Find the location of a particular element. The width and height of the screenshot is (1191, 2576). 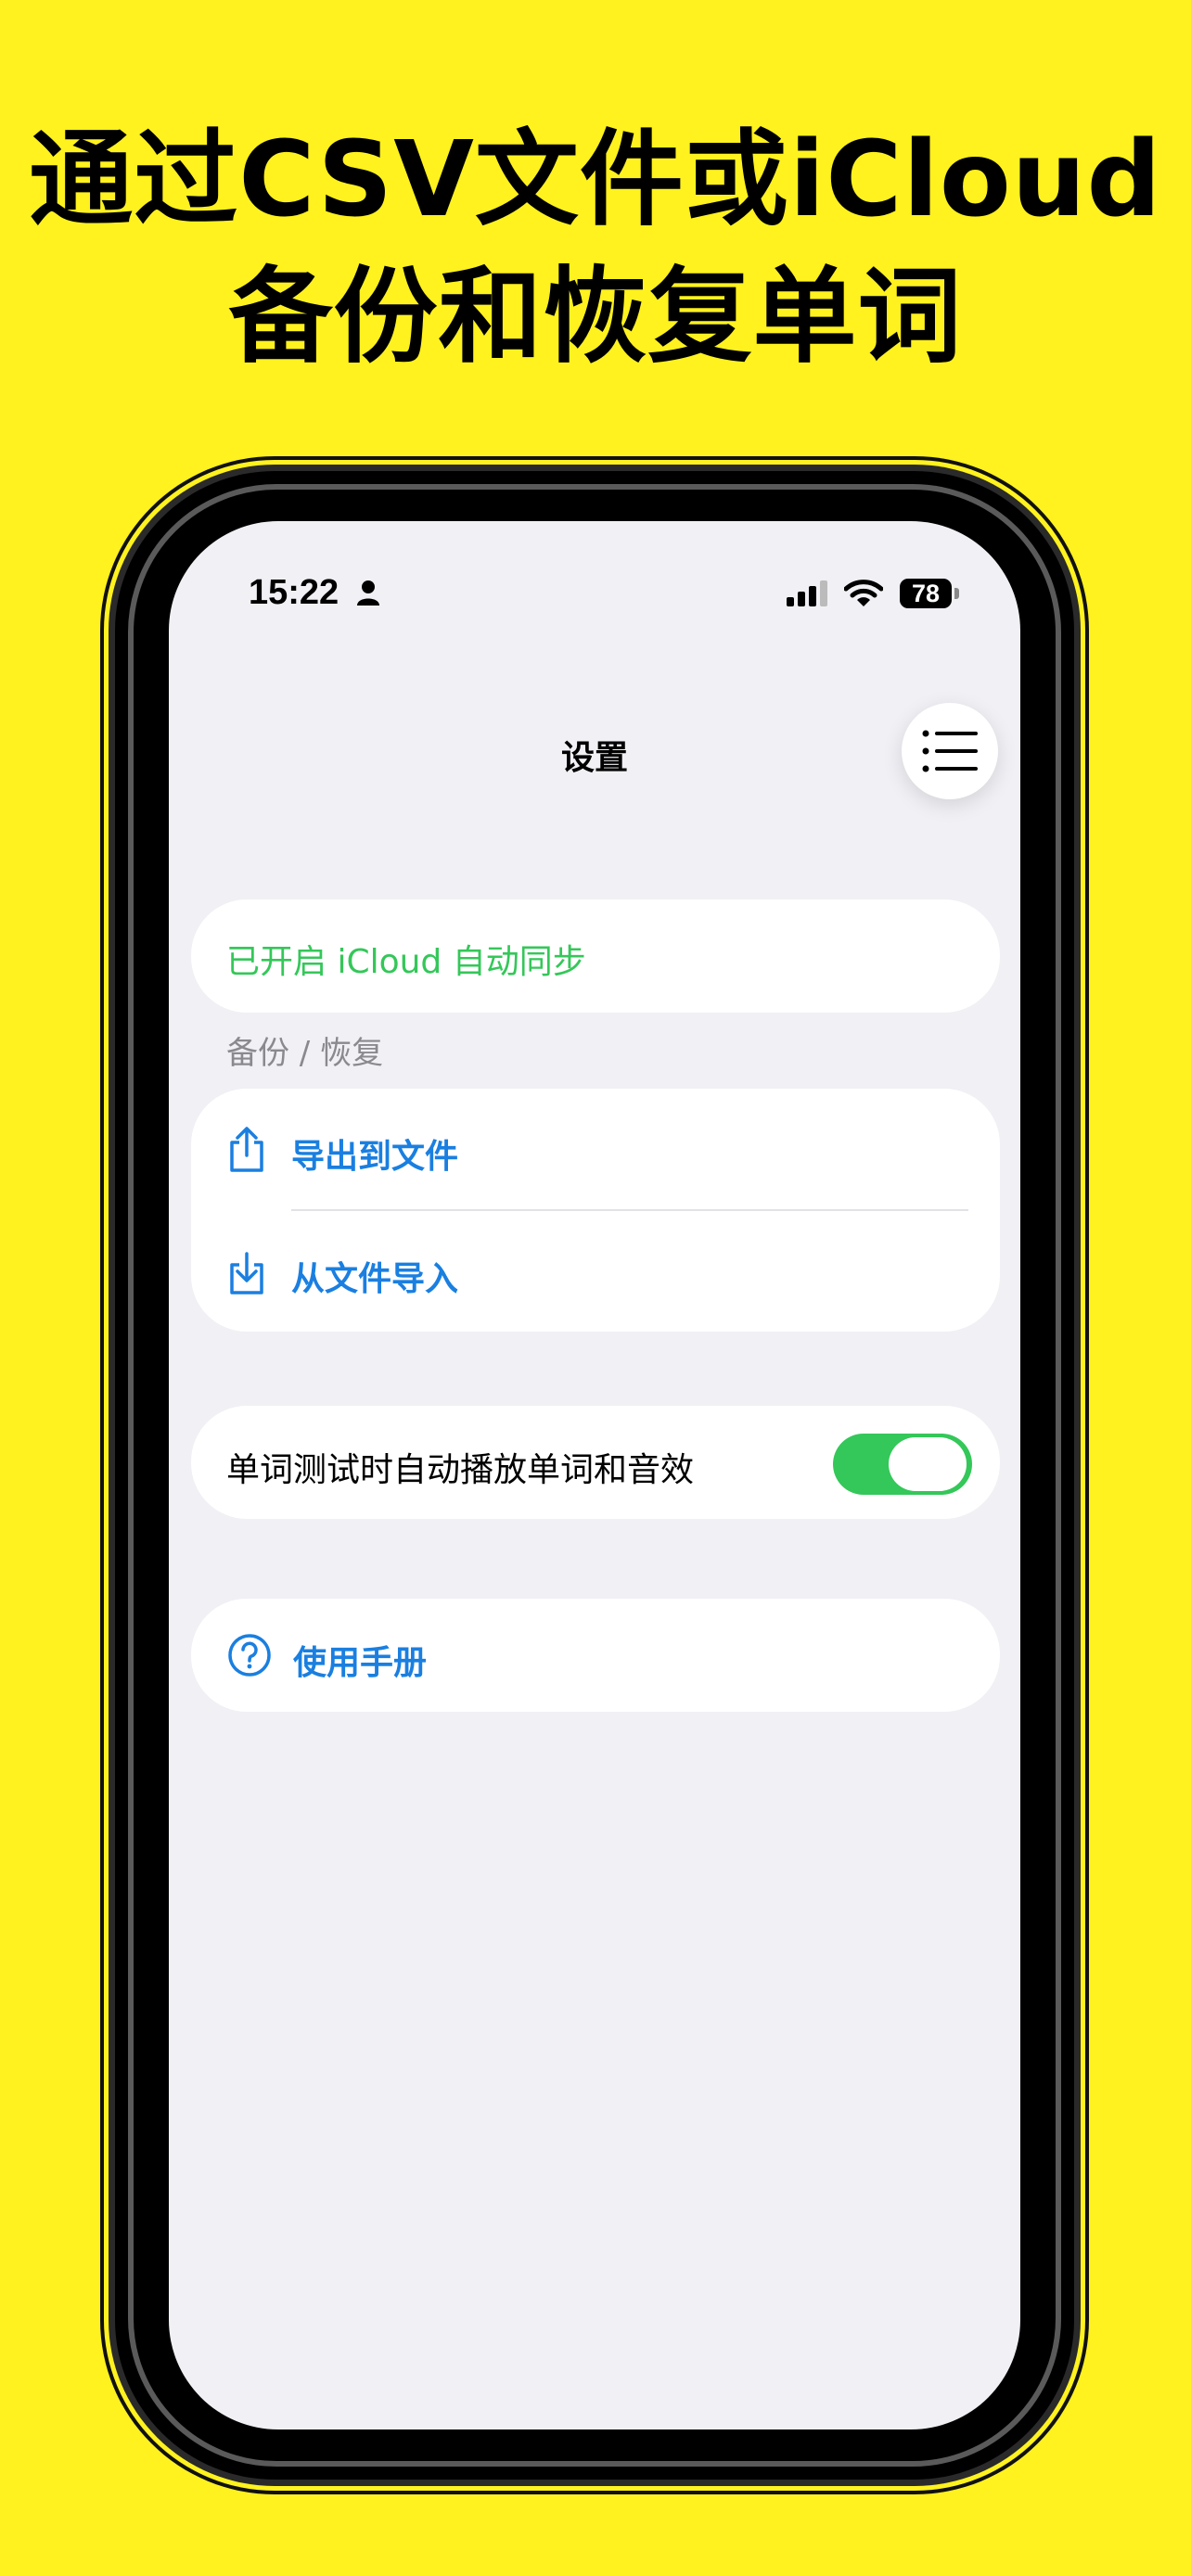

export-to-file-row: 导出到文件 is located at coordinates (595, 1149).